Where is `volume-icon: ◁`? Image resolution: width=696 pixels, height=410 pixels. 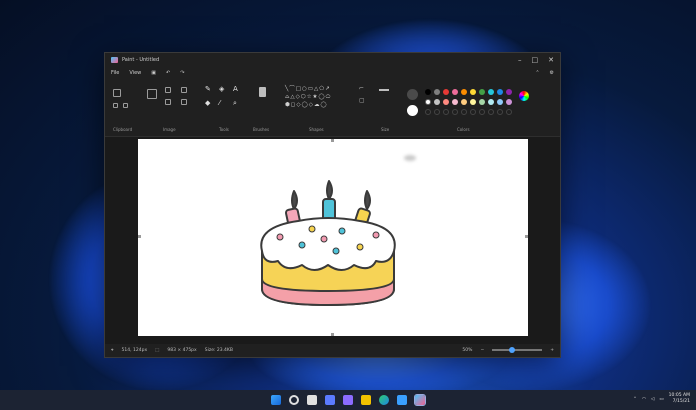 volume-icon: ◁ is located at coordinates (652, 399).